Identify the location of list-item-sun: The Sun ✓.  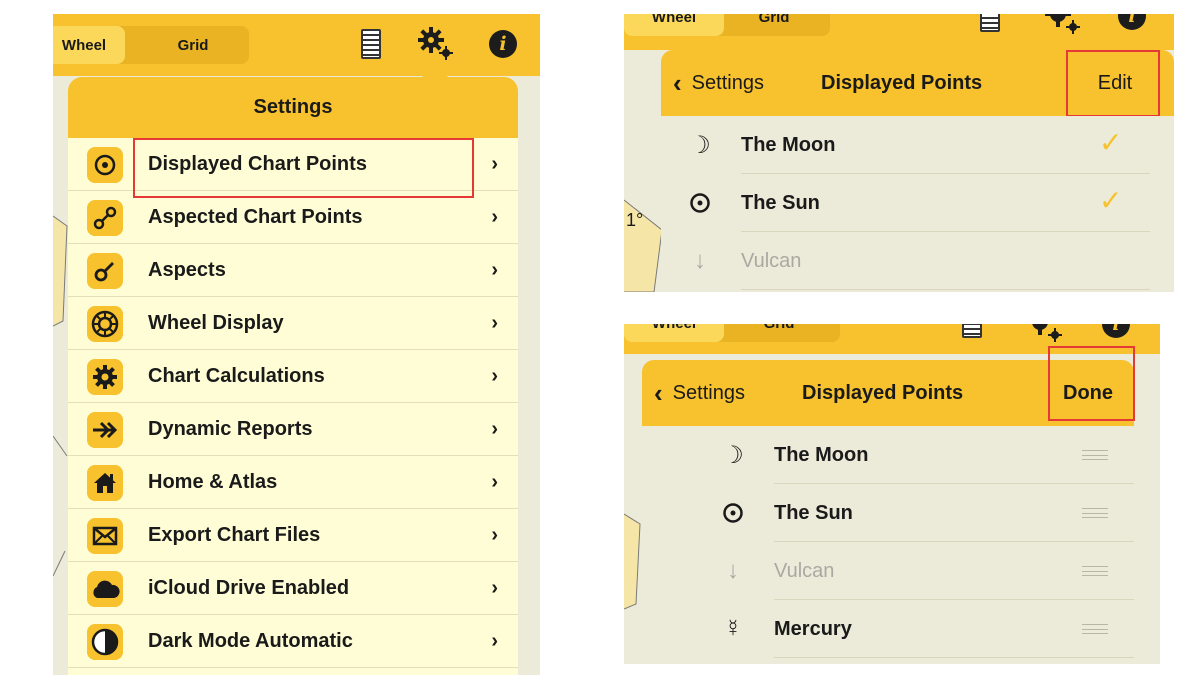
(917, 203).